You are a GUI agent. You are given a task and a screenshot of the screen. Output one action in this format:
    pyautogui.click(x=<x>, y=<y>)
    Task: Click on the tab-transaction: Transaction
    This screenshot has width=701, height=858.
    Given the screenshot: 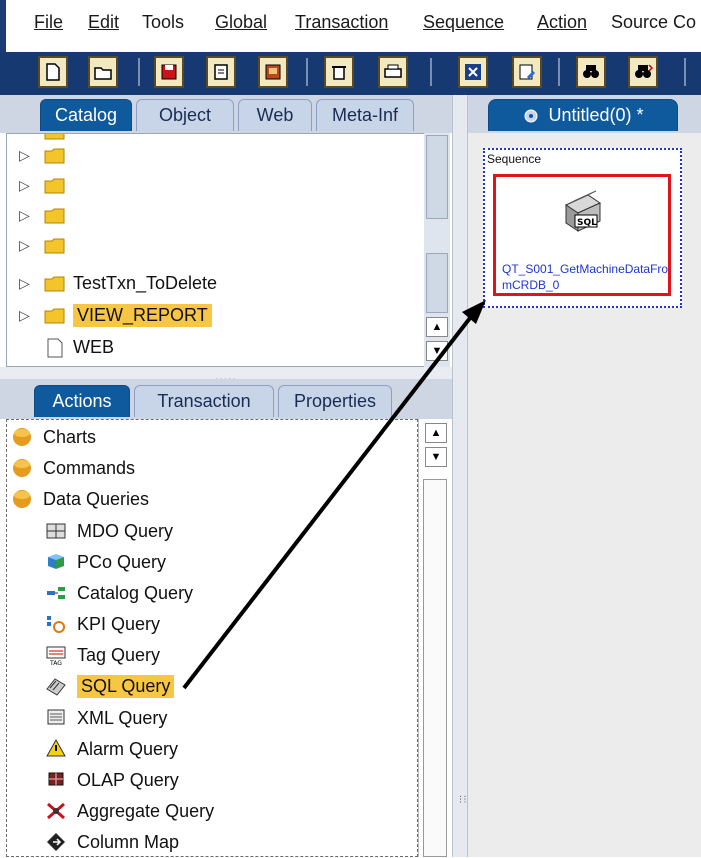 What is the action you would take?
    pyautogui.click(x=204, y=401)
    